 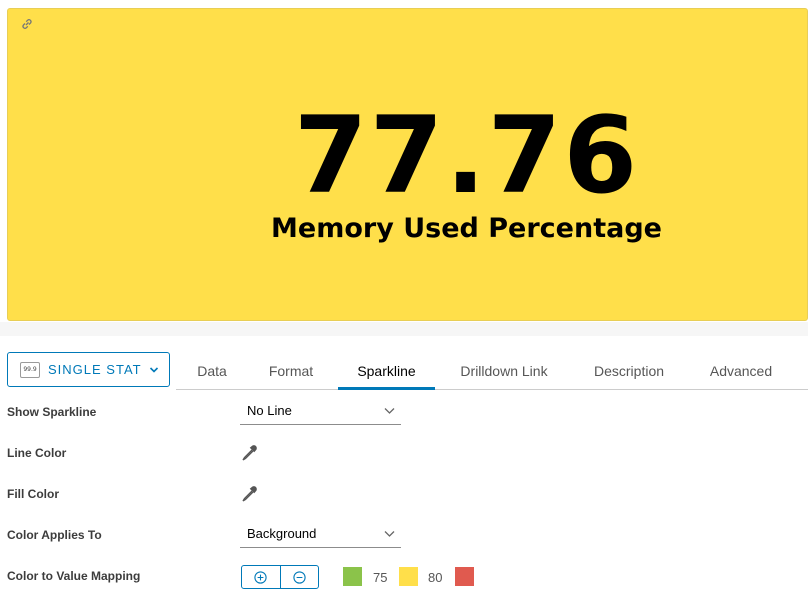 I want to click on color-swatch-green, so click(x=352, y=576).